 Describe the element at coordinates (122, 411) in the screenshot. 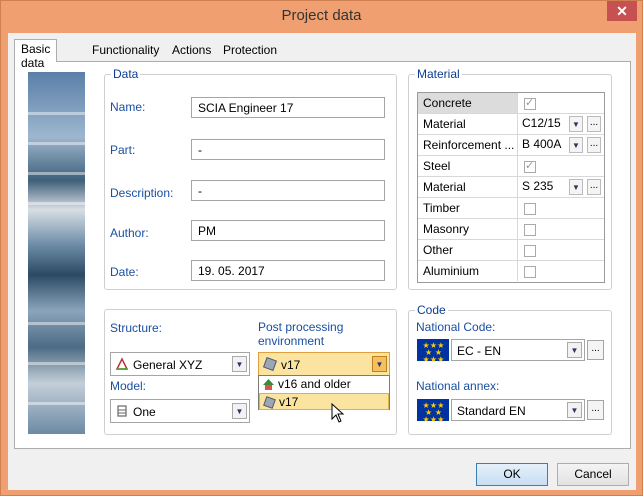

I see `model-icon` at that location.